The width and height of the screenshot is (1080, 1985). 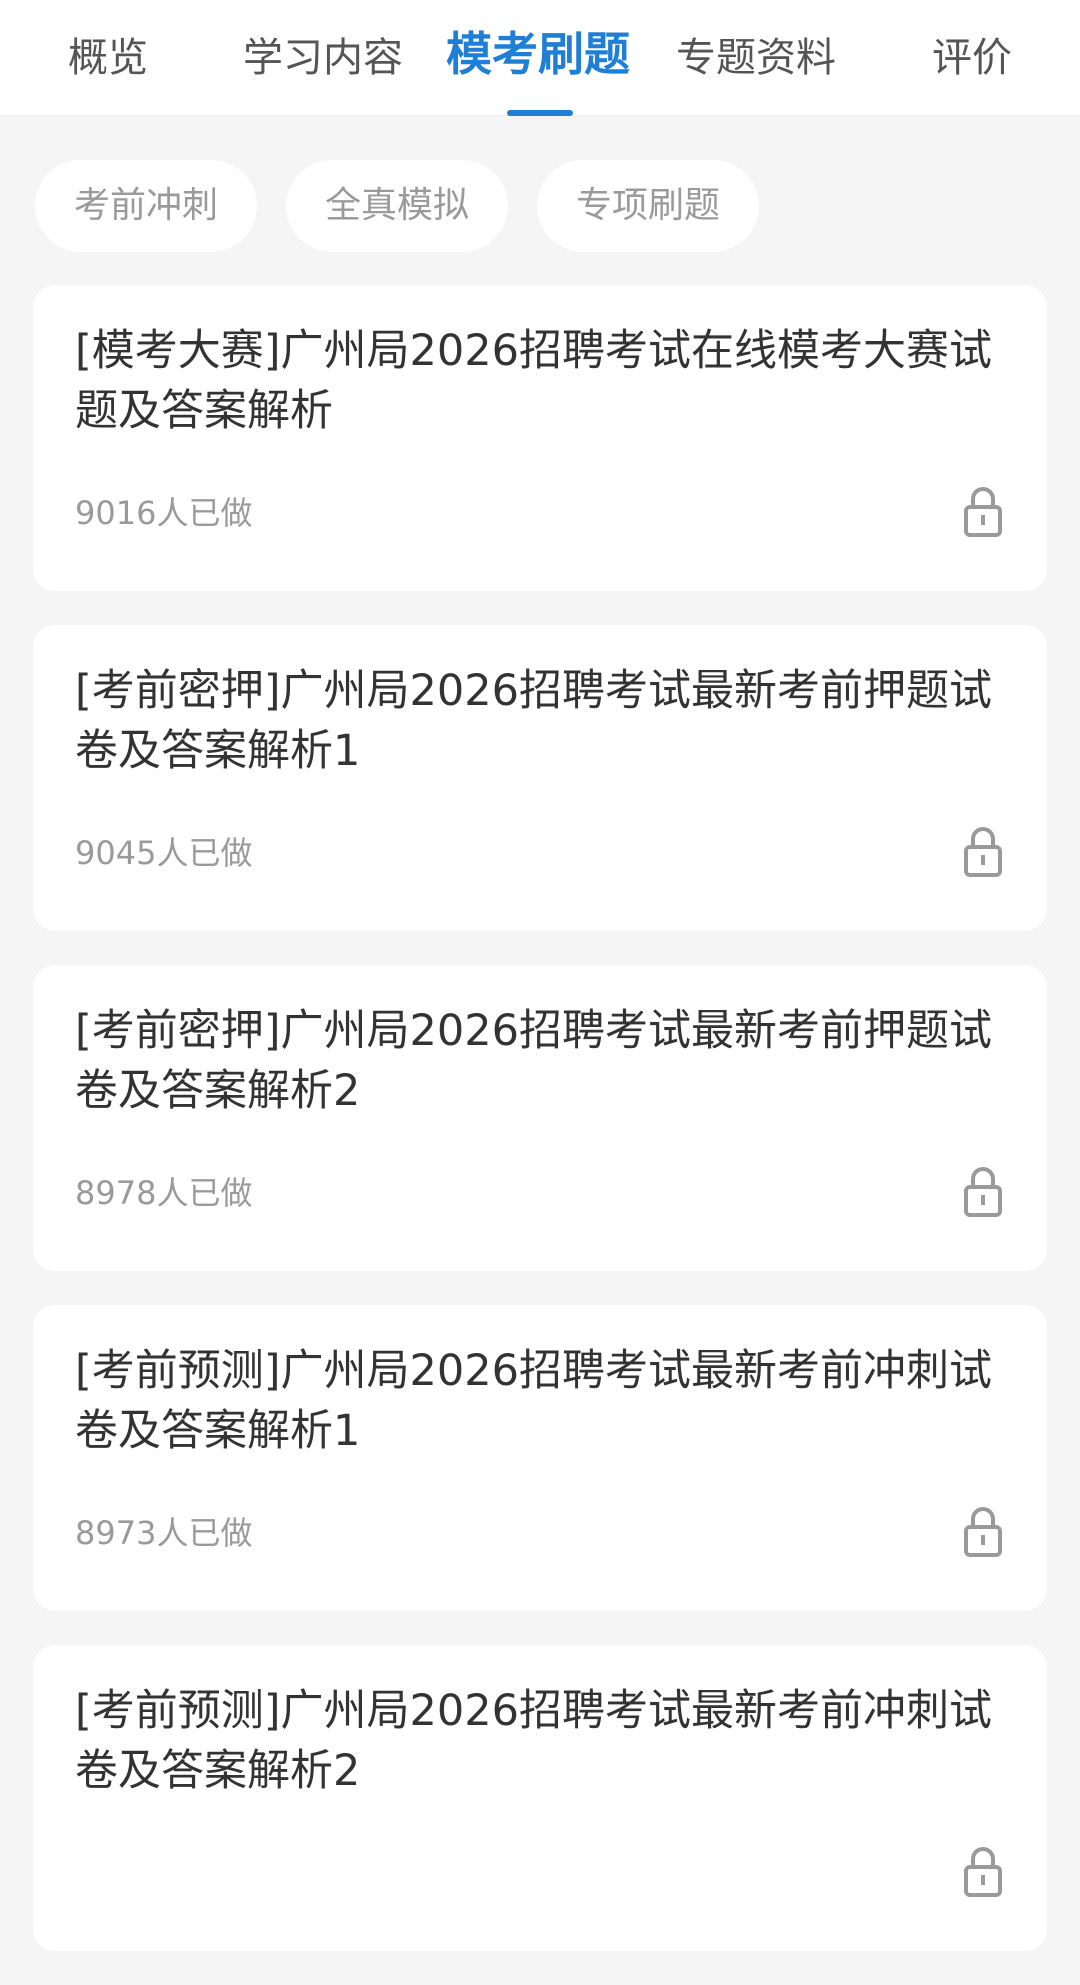 What do you see at coordinates (540, 778) in the screenshot?
I see `list-item: [考前密押]广州局2026招聘考试最新考前押题试卷及答案解析1 9045人已做` at bounding box center [540, 778].